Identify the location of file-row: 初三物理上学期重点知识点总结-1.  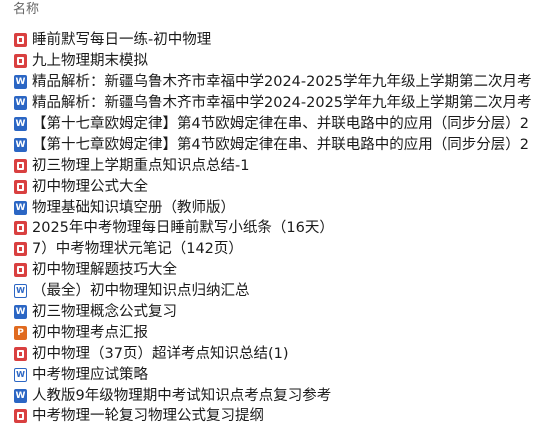
(275, 165).